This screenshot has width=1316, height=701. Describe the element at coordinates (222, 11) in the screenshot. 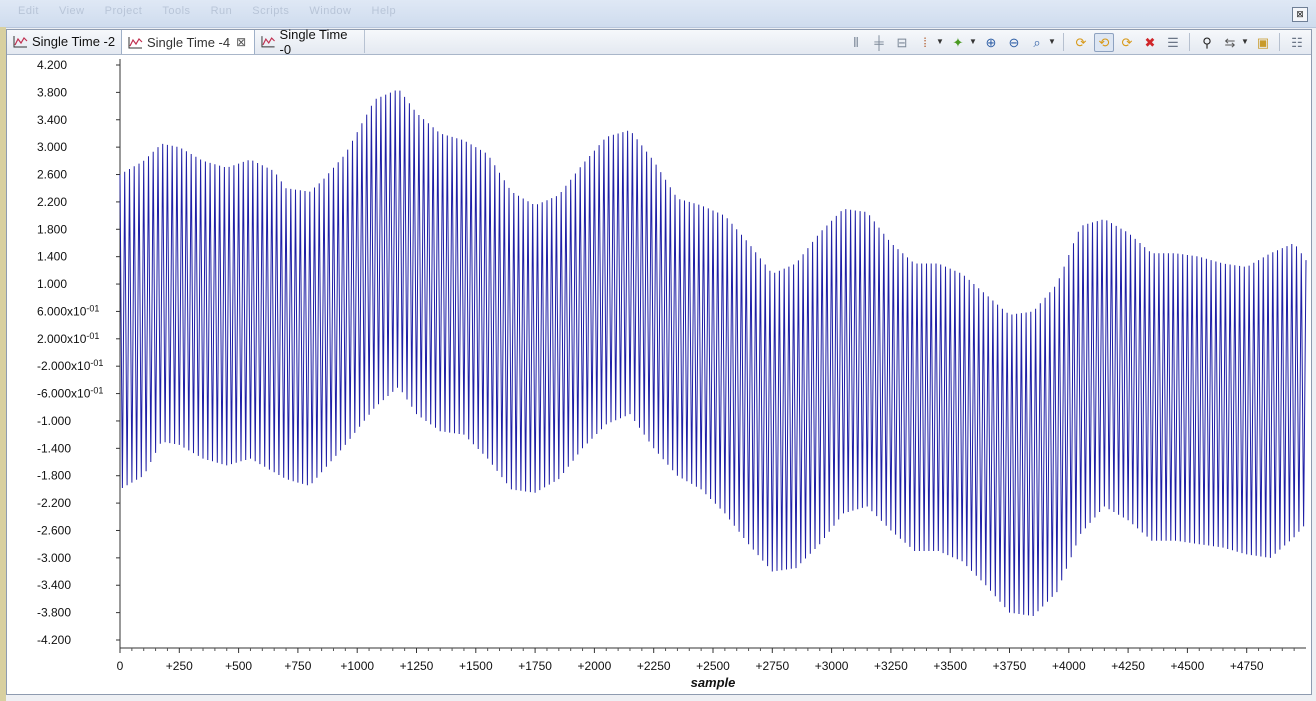

I see `menu-item: Run` at that location.